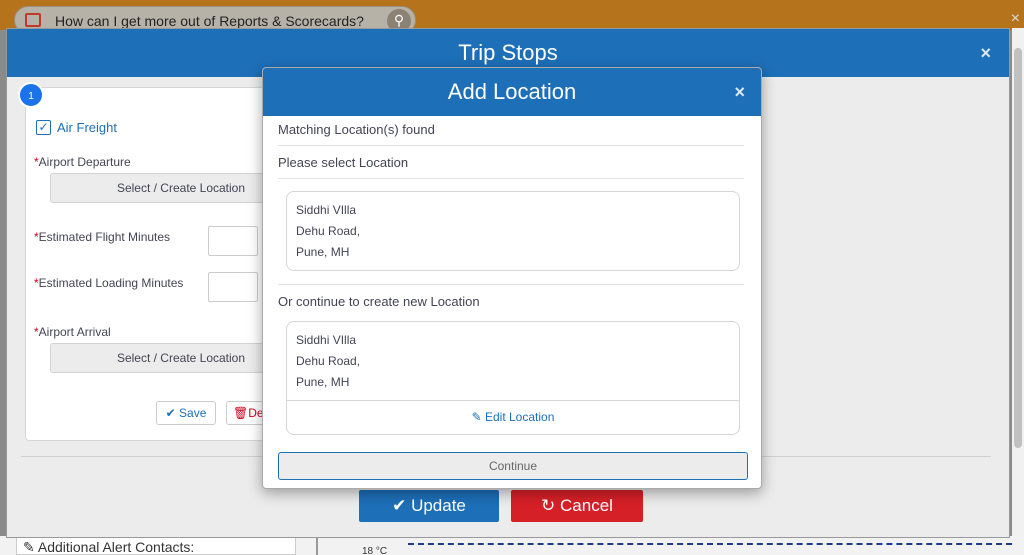 This screenshot has height=555, width=1024. I want to click on continue-button: Continue, so click(513, 466).